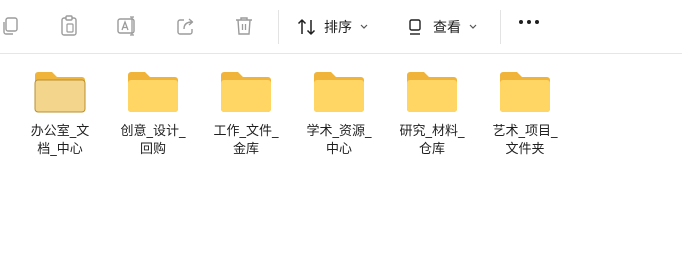  I want to click on folder-name-line: 中心, so click(338, 149).